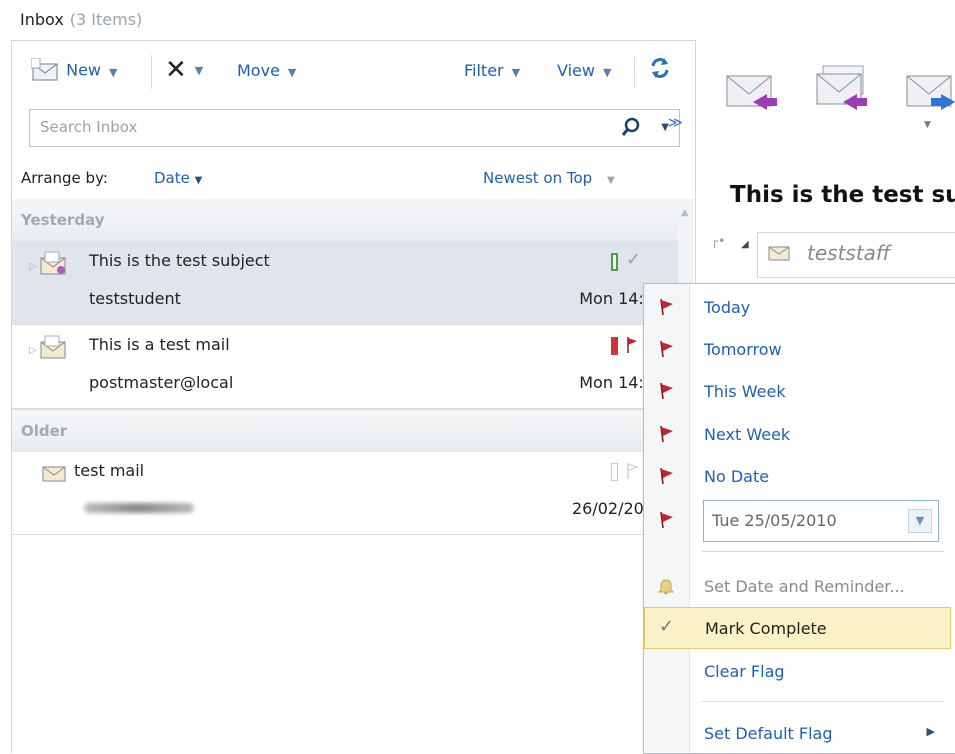 Image resolution: width=955 pixels, height=754 pixels. Describe the element at coordinates (614, 472) in the screenshot. I see `category-flag-empty` at that location.